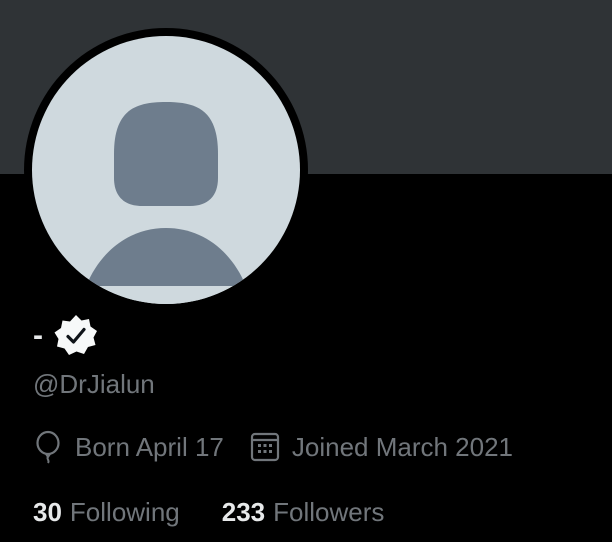  Describe the element at coordinates (47, 511) in the screenshot. I see `following-count: 30` at that location.